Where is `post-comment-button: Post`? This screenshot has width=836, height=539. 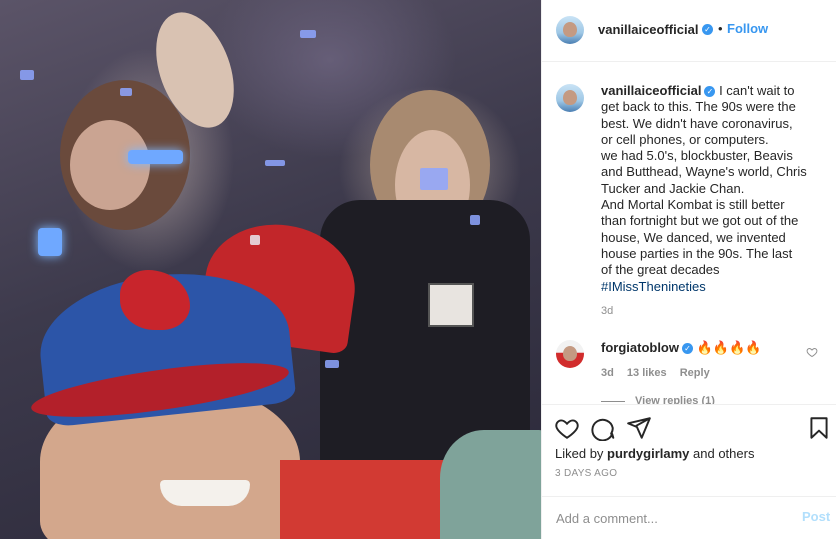
post-comment-button: Post is located at coordinates (816, 516).